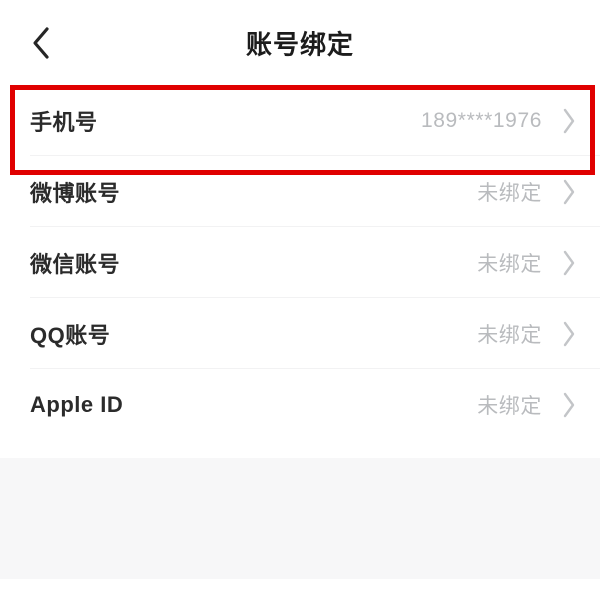  I want to click on row-label: Apple ID, so click(77, 404).